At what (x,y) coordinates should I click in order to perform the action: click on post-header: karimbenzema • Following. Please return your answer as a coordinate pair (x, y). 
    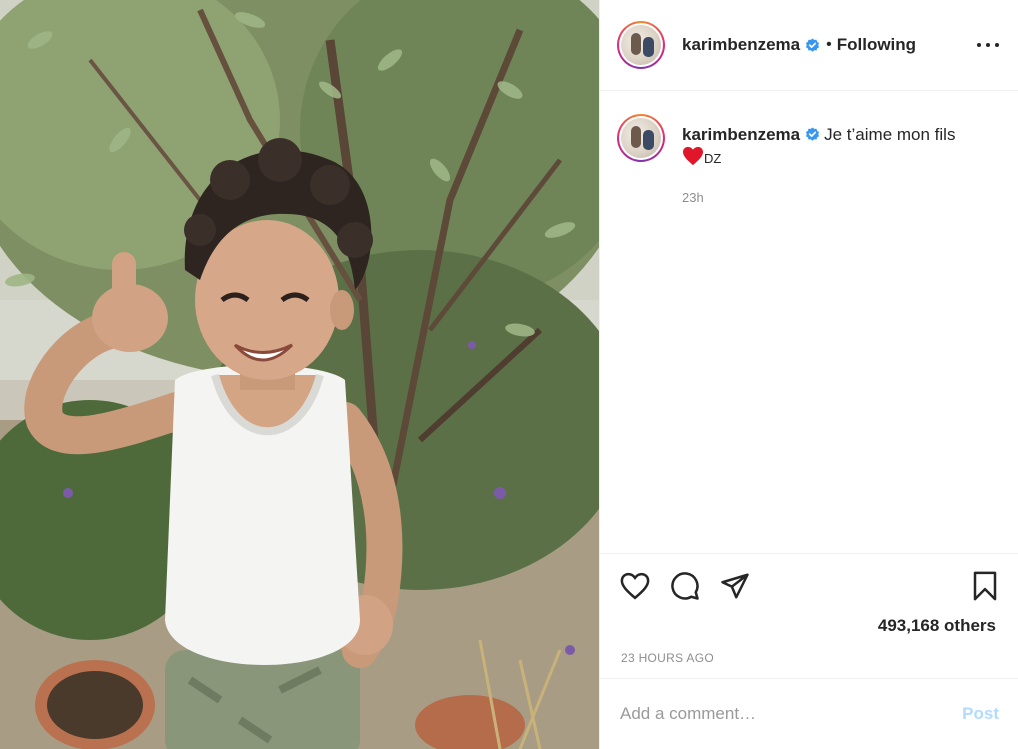
    Looking at the image, I should click on (809, 45).